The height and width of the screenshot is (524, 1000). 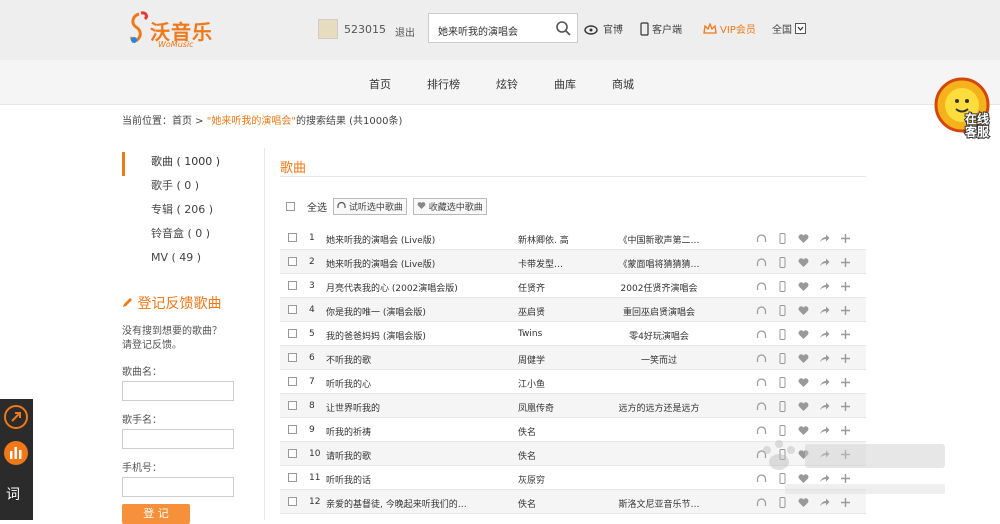 What do you see at coordinates (178, 391) in the screenshot?
I see `song-name-field` at bounding box center [178, 391].